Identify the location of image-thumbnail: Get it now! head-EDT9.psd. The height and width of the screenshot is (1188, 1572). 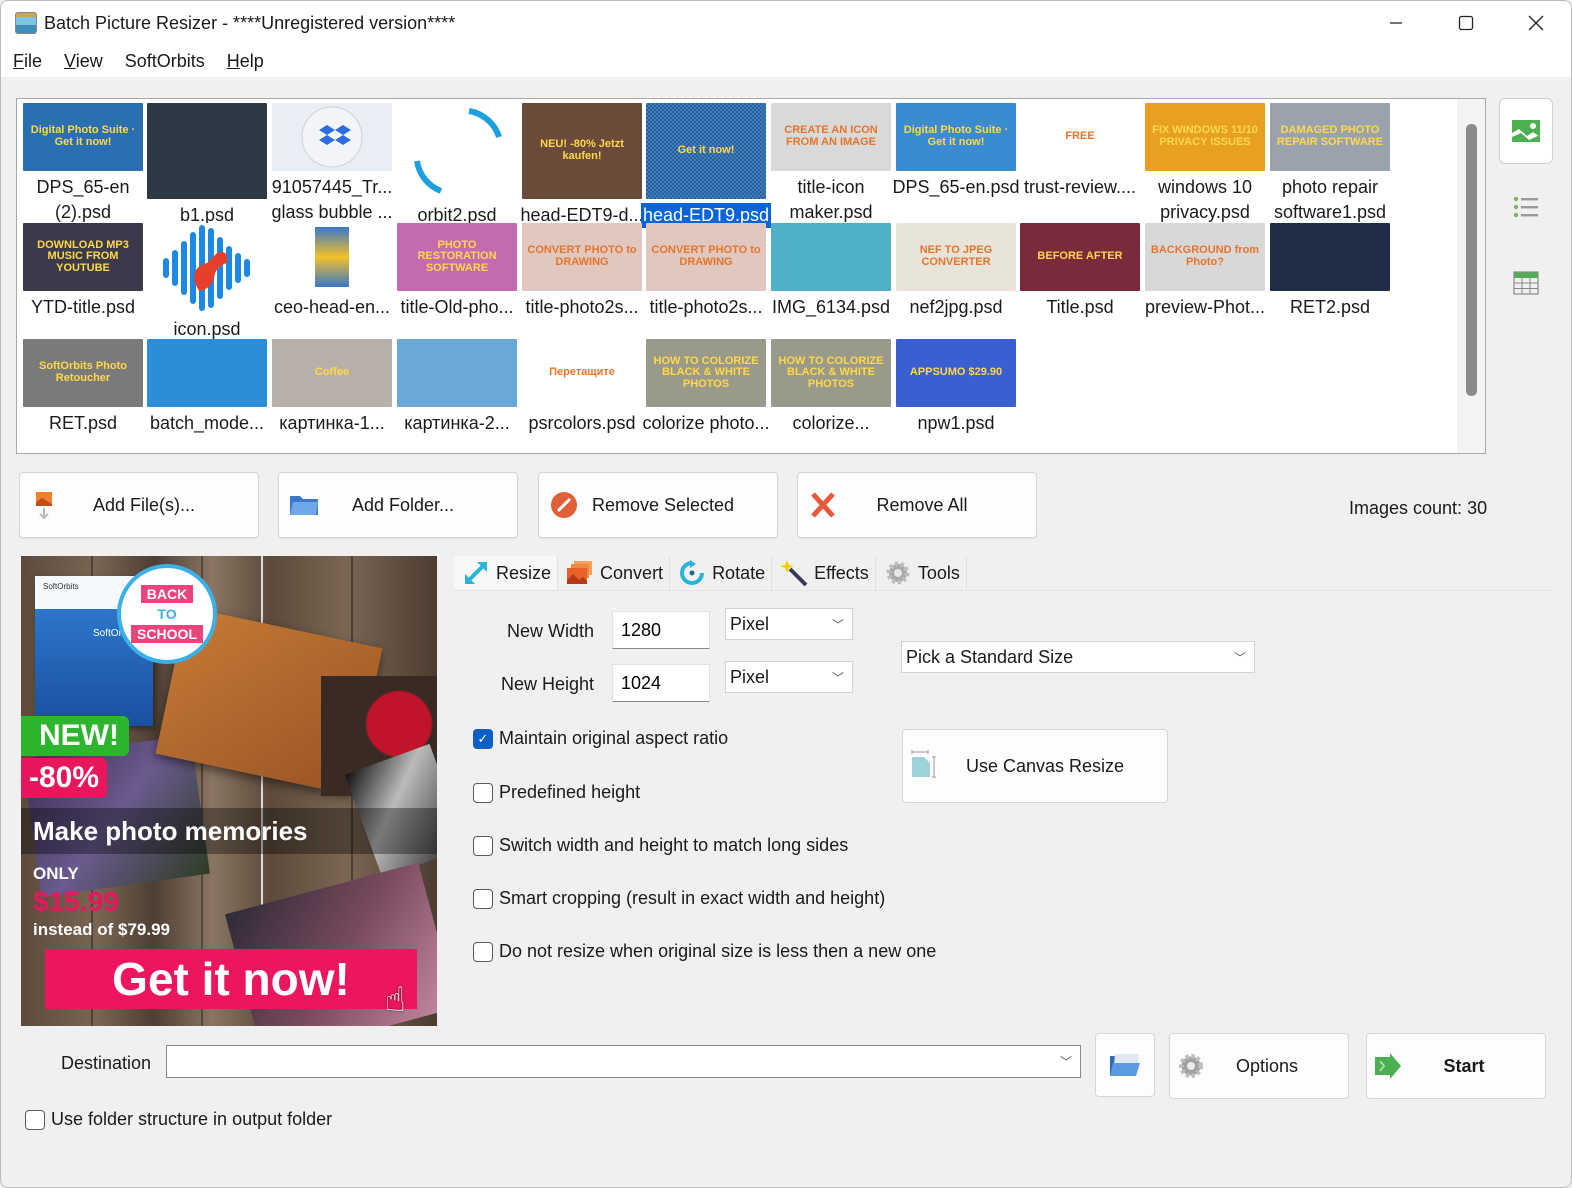
(706, 165).